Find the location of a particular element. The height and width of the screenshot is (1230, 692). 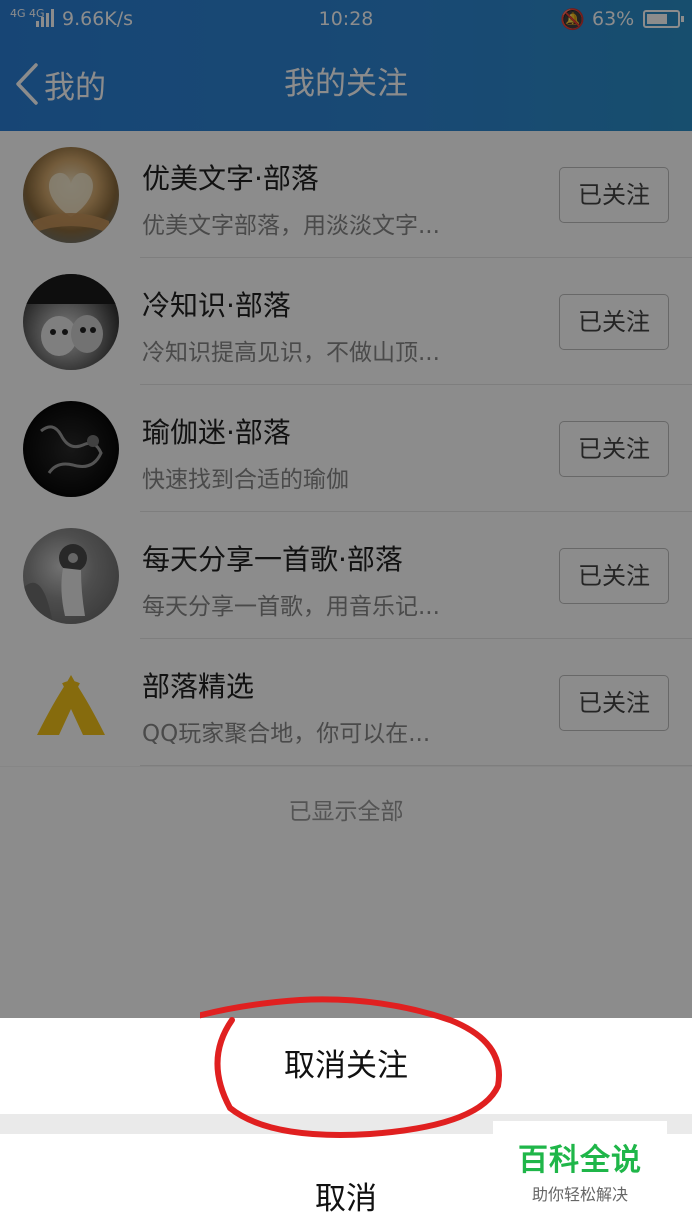

watermark-subtitle: 助你轻松解决 is located at coordinates (579, 1194).